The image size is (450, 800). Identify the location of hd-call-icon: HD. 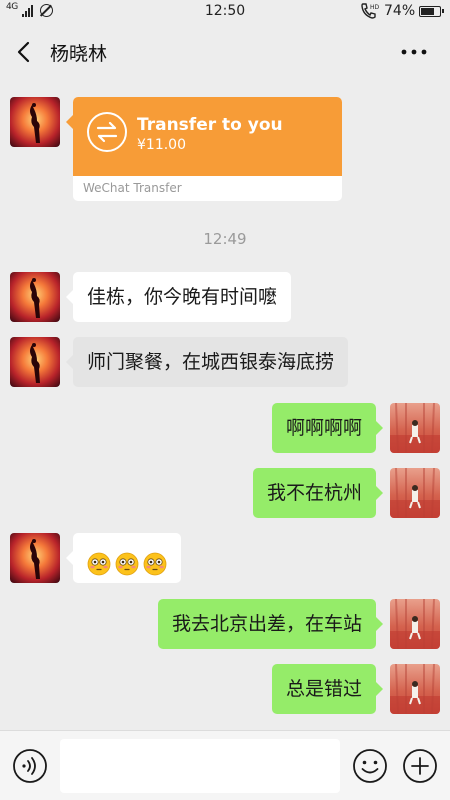
(369, 13).